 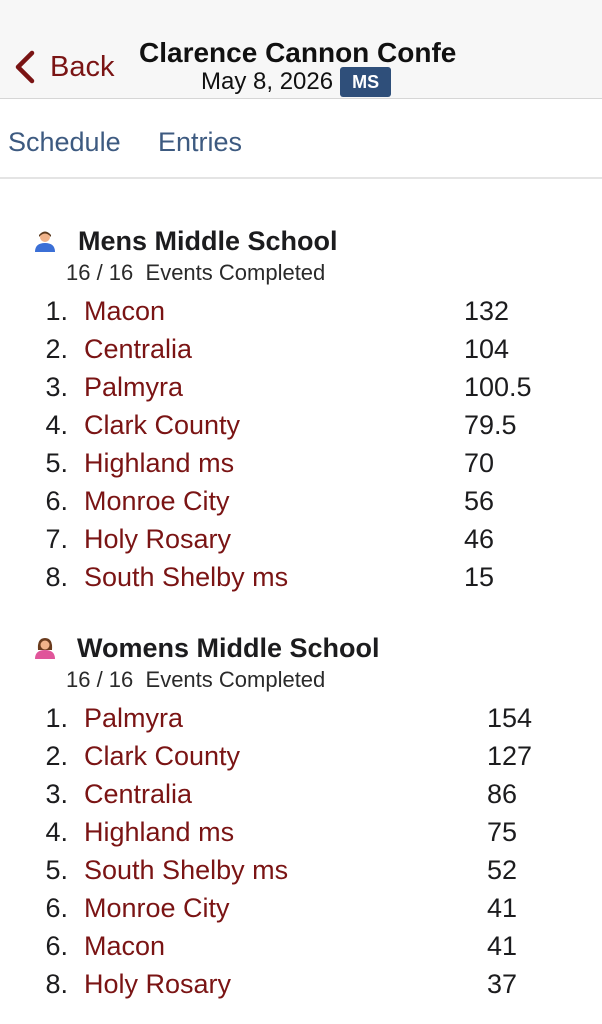 What do you see at coordinates (301, 950) in the screenshot?
I see `team-row: 6. Macon 41` at bounding box center [301, 950].